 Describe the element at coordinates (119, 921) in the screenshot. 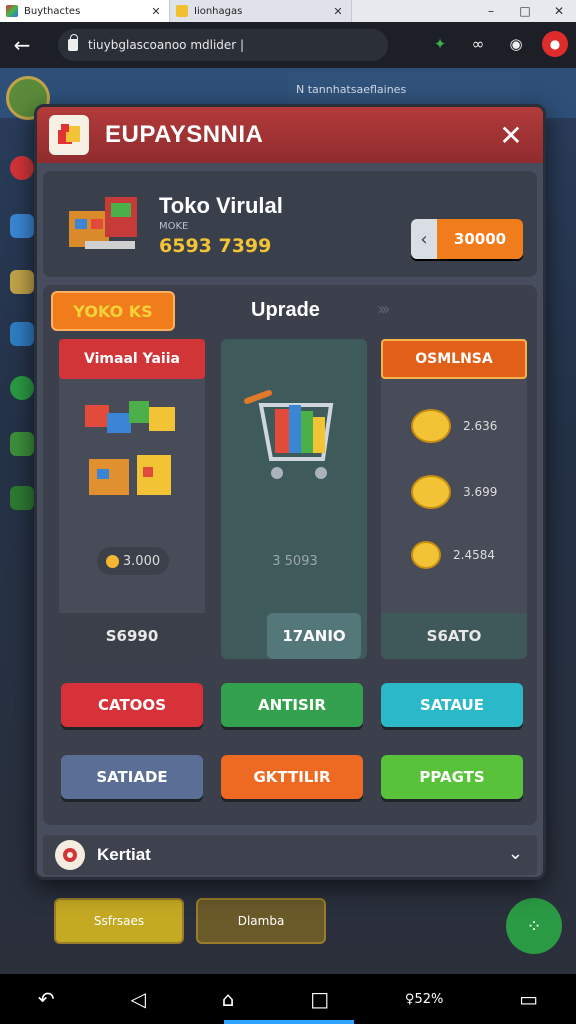

I see `background-button-1: Ssfrsaes` at that location.